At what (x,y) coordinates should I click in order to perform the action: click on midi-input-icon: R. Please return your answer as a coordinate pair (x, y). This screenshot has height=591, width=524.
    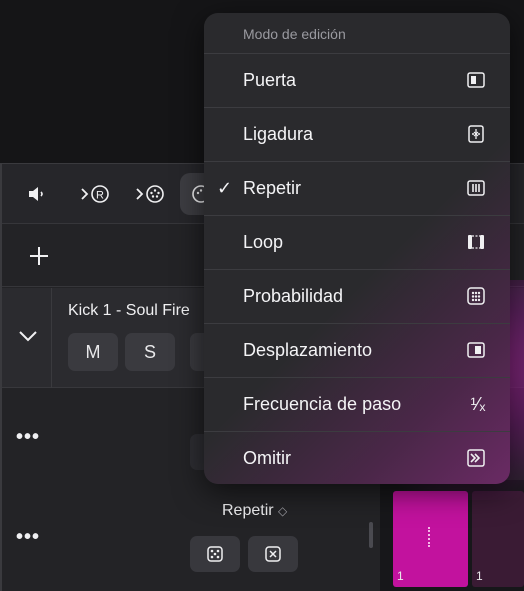
    Looking at the image, I should click on (96, 194).